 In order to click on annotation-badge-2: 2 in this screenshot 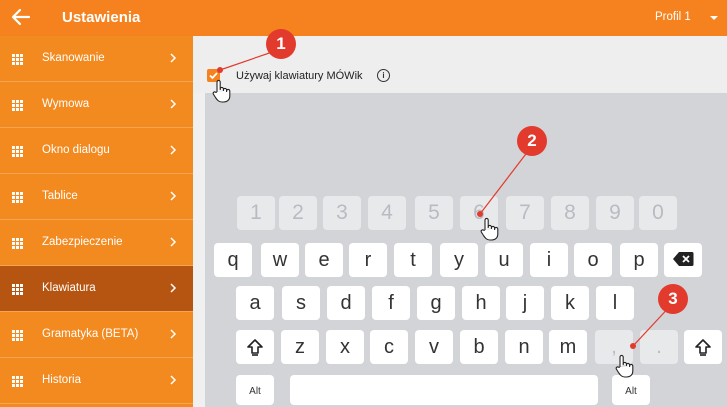, I will do `click(532, 141)`.